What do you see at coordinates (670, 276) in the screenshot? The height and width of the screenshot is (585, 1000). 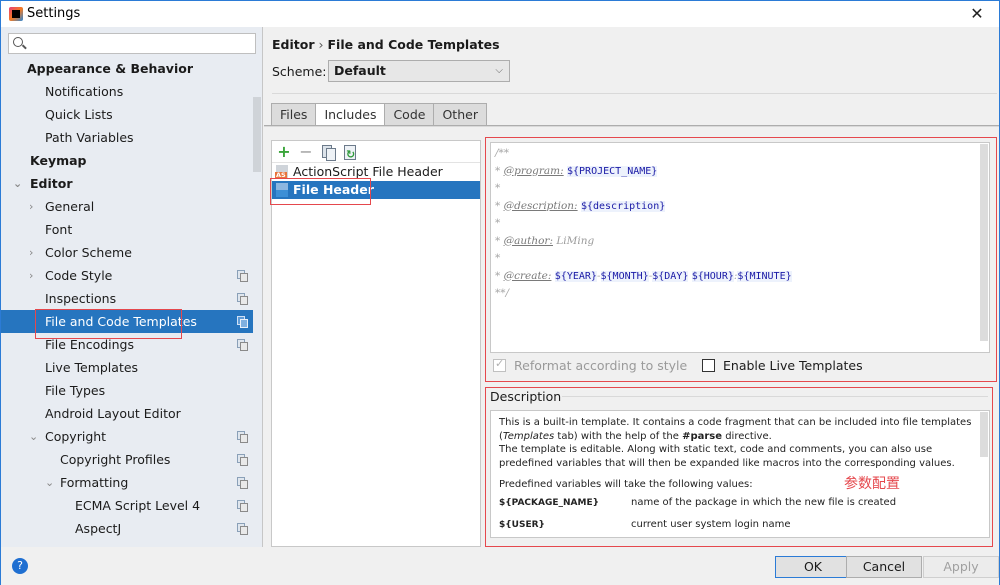 I see `template-variable: ${DAY}` at bounding box center [670, 276].